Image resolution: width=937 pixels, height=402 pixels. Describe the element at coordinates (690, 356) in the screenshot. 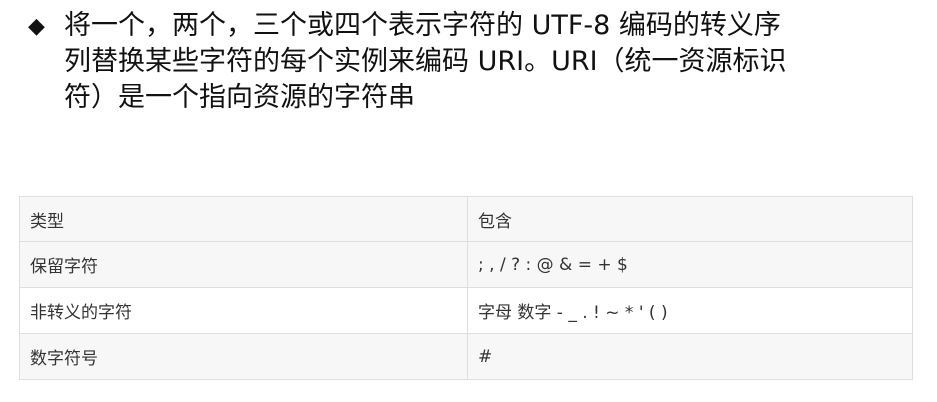

I see `row-contains-cell: #` at that location.